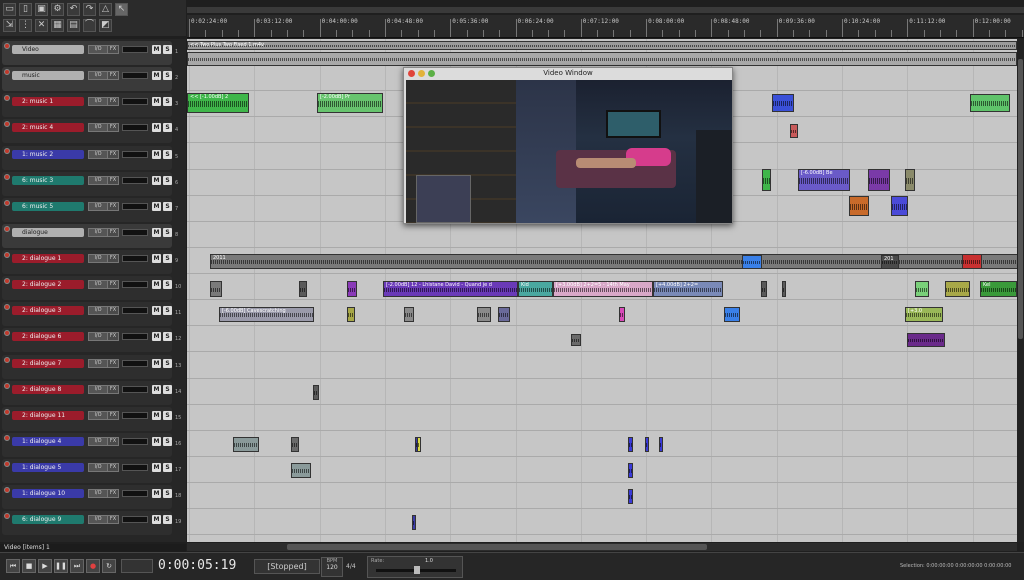  Describe the element at coordinates (602, 45) in the screenshot. I see `media-item: << Two Plus Two Fixed 1.m4v` at that location.